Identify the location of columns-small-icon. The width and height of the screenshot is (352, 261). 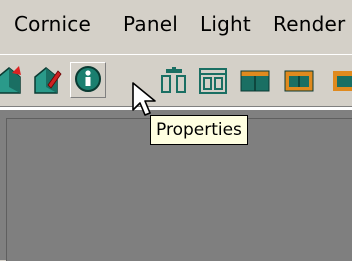
(173, 80).